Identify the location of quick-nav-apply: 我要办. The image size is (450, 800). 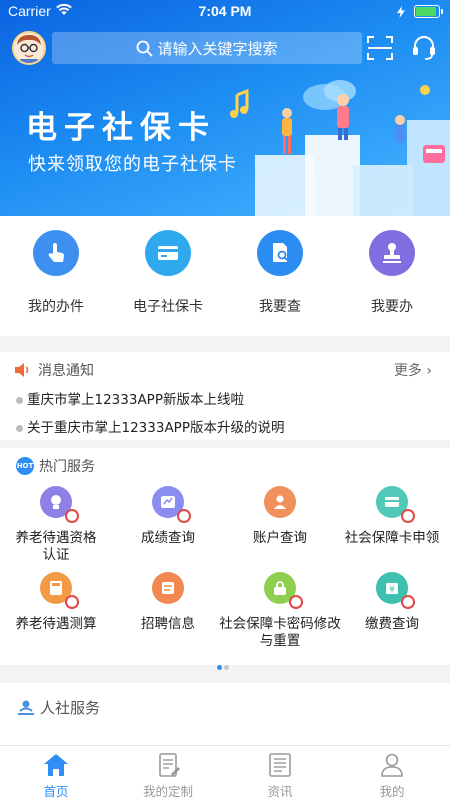
(392, 280).